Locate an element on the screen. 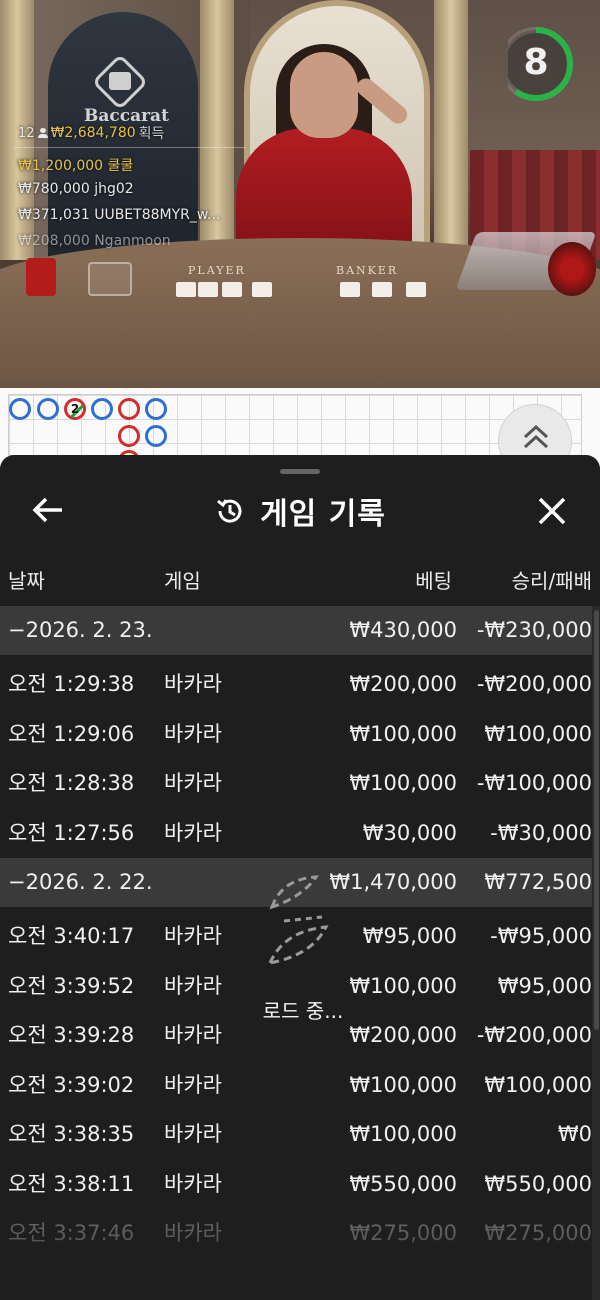  row-time: 오전 3:38:35 is located at coordinates (71, 1134).